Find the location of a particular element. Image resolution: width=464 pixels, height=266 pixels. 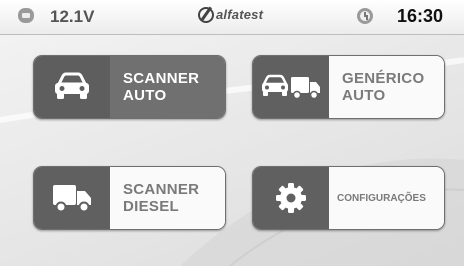

scanner-auto-button: SCANNER AUTO is located at coordinates (129, 87).